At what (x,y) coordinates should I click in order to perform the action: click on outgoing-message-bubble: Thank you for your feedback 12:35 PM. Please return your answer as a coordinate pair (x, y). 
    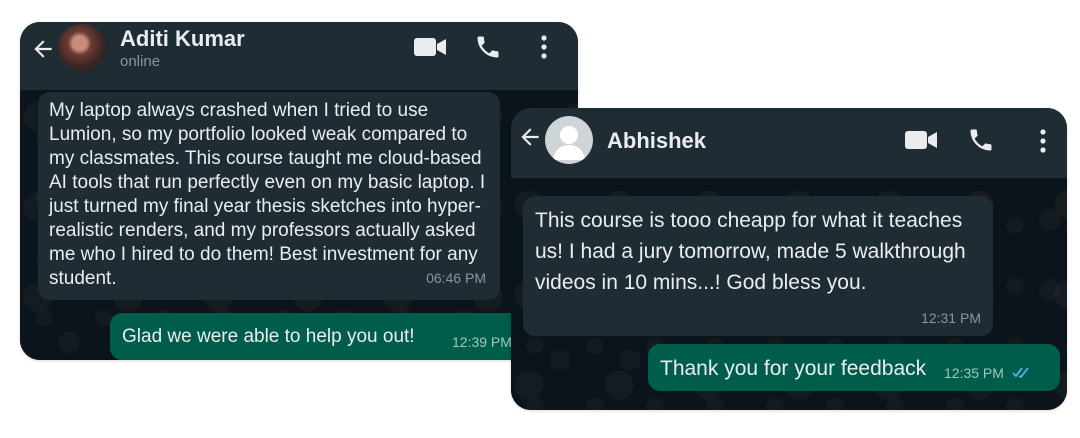
    Looking at the image, I should click on (854, 367).